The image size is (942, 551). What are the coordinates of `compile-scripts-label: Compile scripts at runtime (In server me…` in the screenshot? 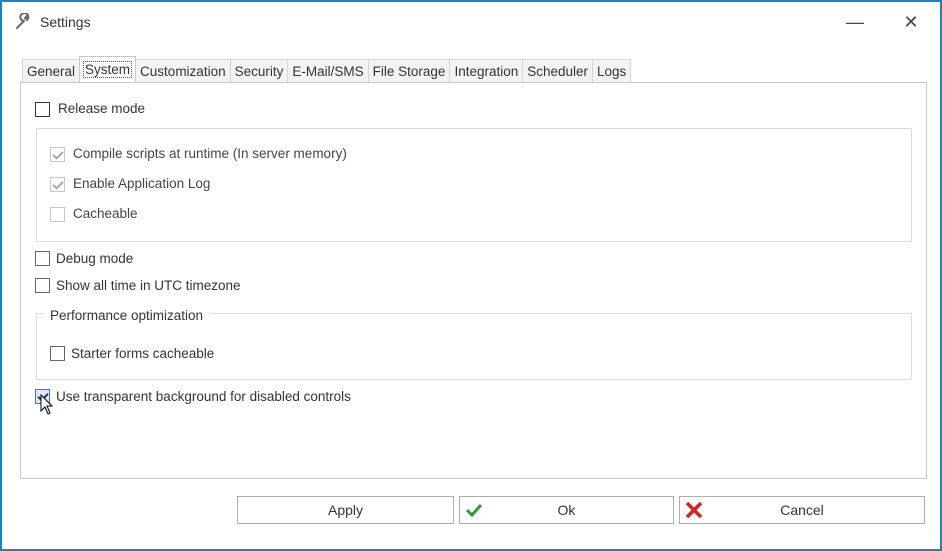 It's located at (210, 153).